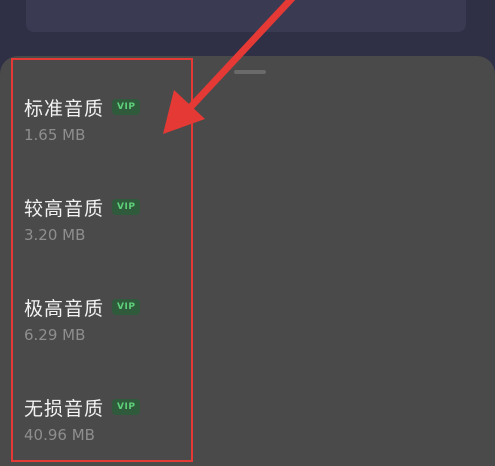 The width and height of the screenshot is (495, 466). What do you see at coordinates (246, 16) in the screenshot?
I see `top-card` at bounding box center [246, 16].